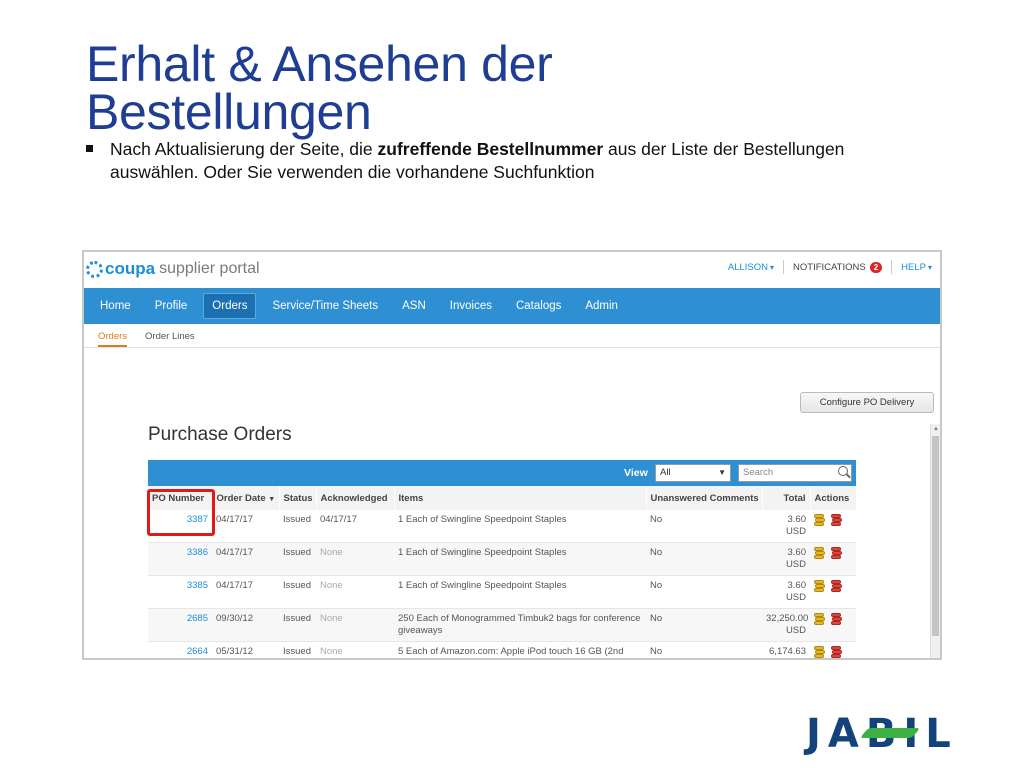  What do you see at coordinates (838, 267) in the screenshot?
I see `notifications-link: NOTIFICATIONS 2` at bounding box center [838, 267].